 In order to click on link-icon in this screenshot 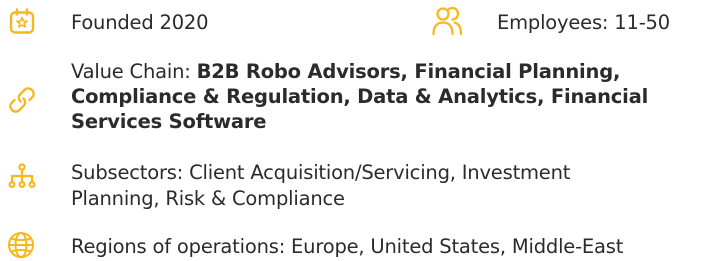, I will do `click(22, 100)`.